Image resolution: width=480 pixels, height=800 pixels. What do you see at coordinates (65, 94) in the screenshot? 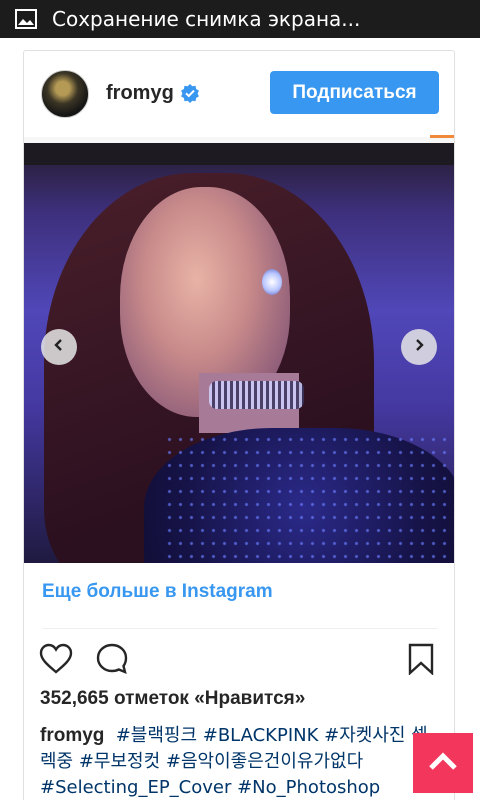
I see `avatar` at bounding box center [65, 94].